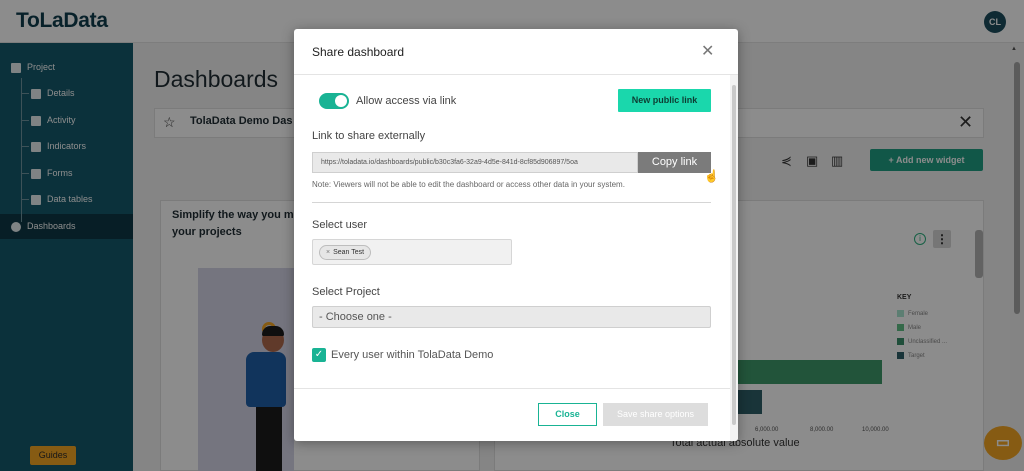 The width and height of the screenshot is (1024, 471). What do you see at coordinates (369, 136) in the screenshot?
I see `link-section-label: Link to share externally` at bounding box center [369, 136].